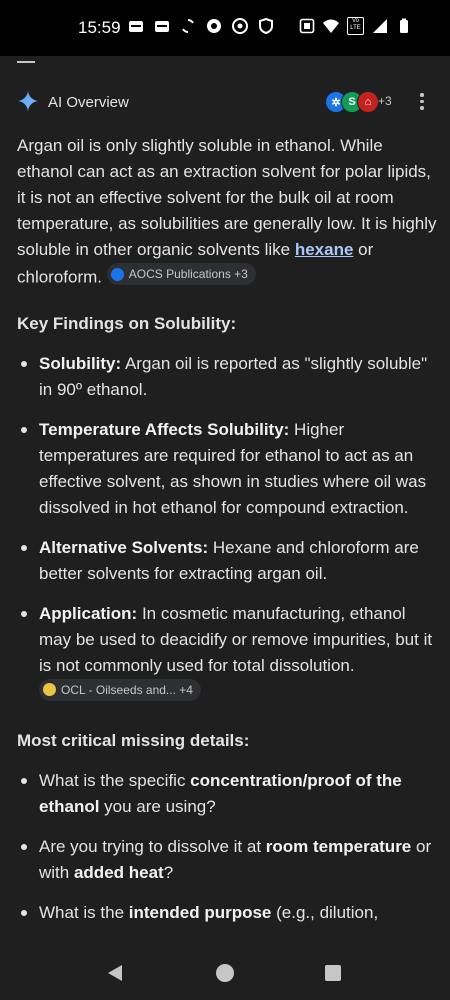 This screenshot has height=1000, width=450. What do you see at coordinates (380, 26) in the screenshot?
I see `signal-icon` at bounding box center [380, 26].